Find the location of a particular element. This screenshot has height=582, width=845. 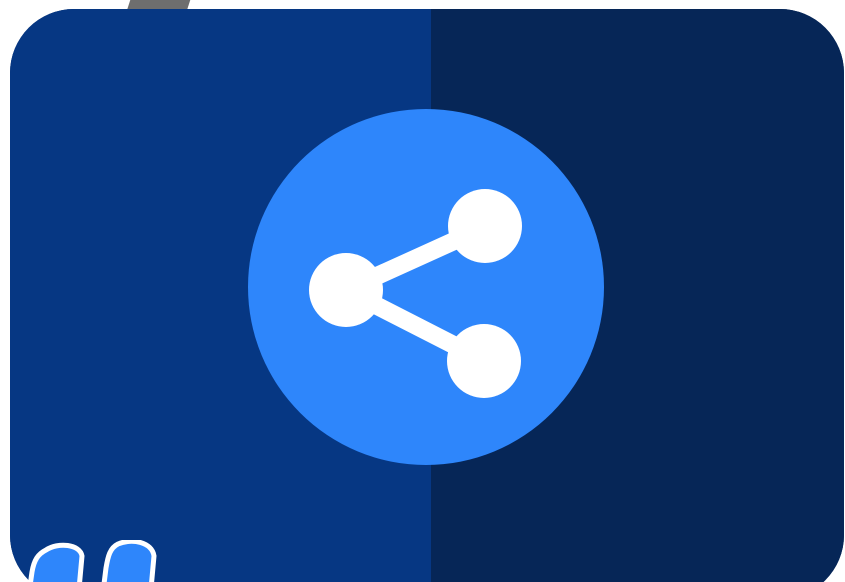

share-node-top is located at coordinates (485, 226).